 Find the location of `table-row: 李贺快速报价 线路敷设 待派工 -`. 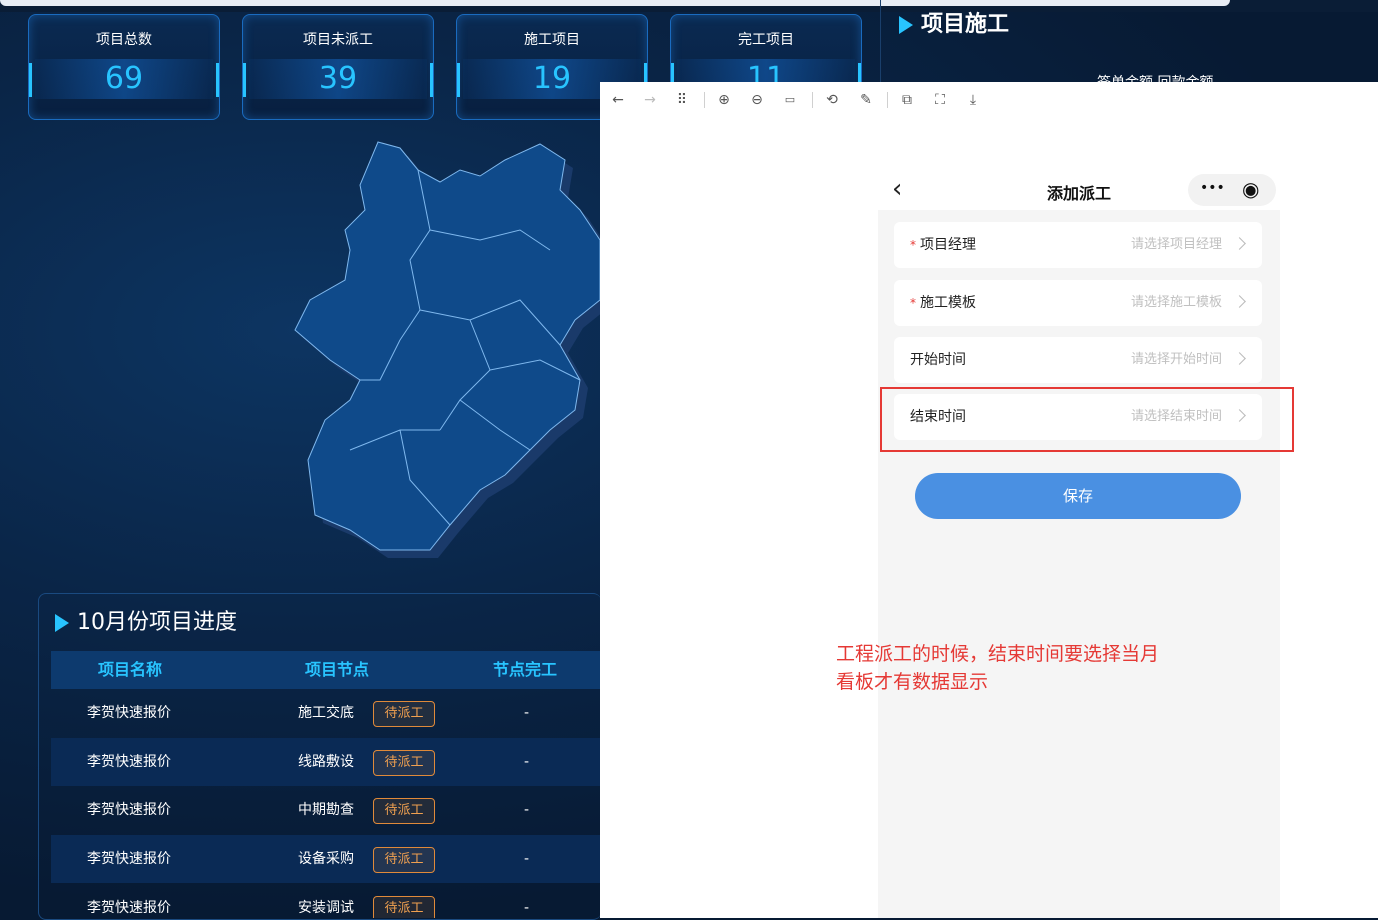

table-row: 李贺快速报价 线路敷设 待派工 - is located at coordinates (325, 762).